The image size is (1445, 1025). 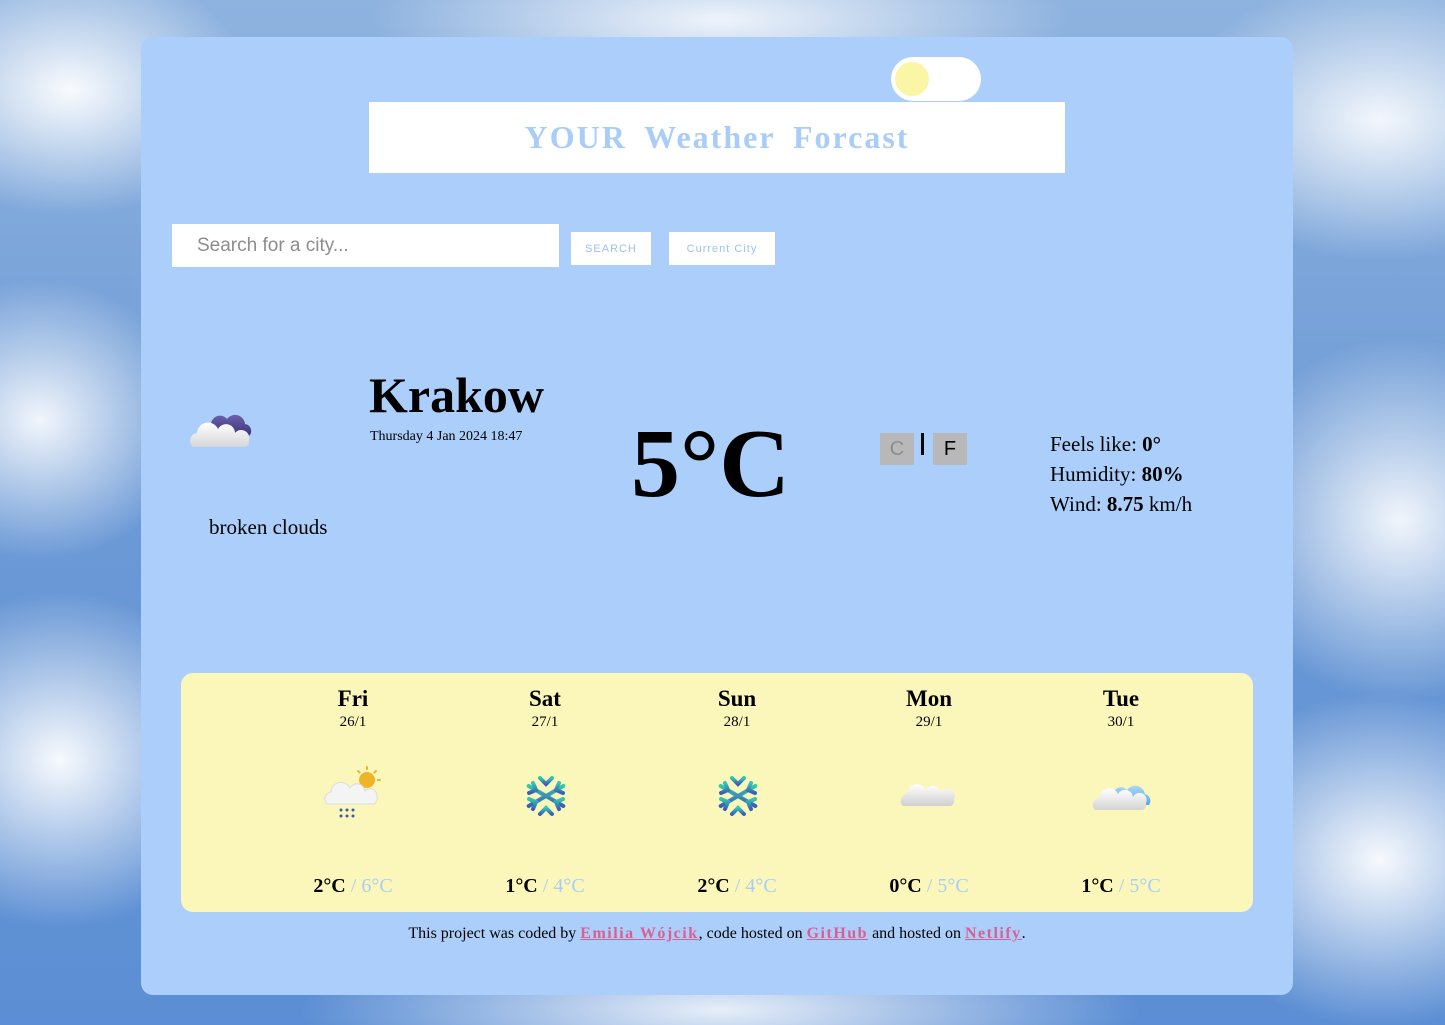 What do you see at coordinates (456, 395) in the screenshot?
I see `city-name: Krakow` at bounding box center [456, 395].